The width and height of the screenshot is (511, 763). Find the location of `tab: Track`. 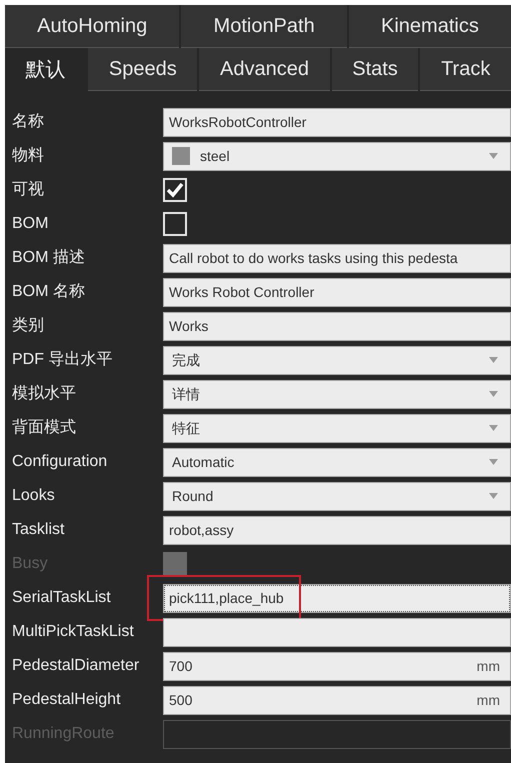

tab: Track is located at coordinates (465, 69).